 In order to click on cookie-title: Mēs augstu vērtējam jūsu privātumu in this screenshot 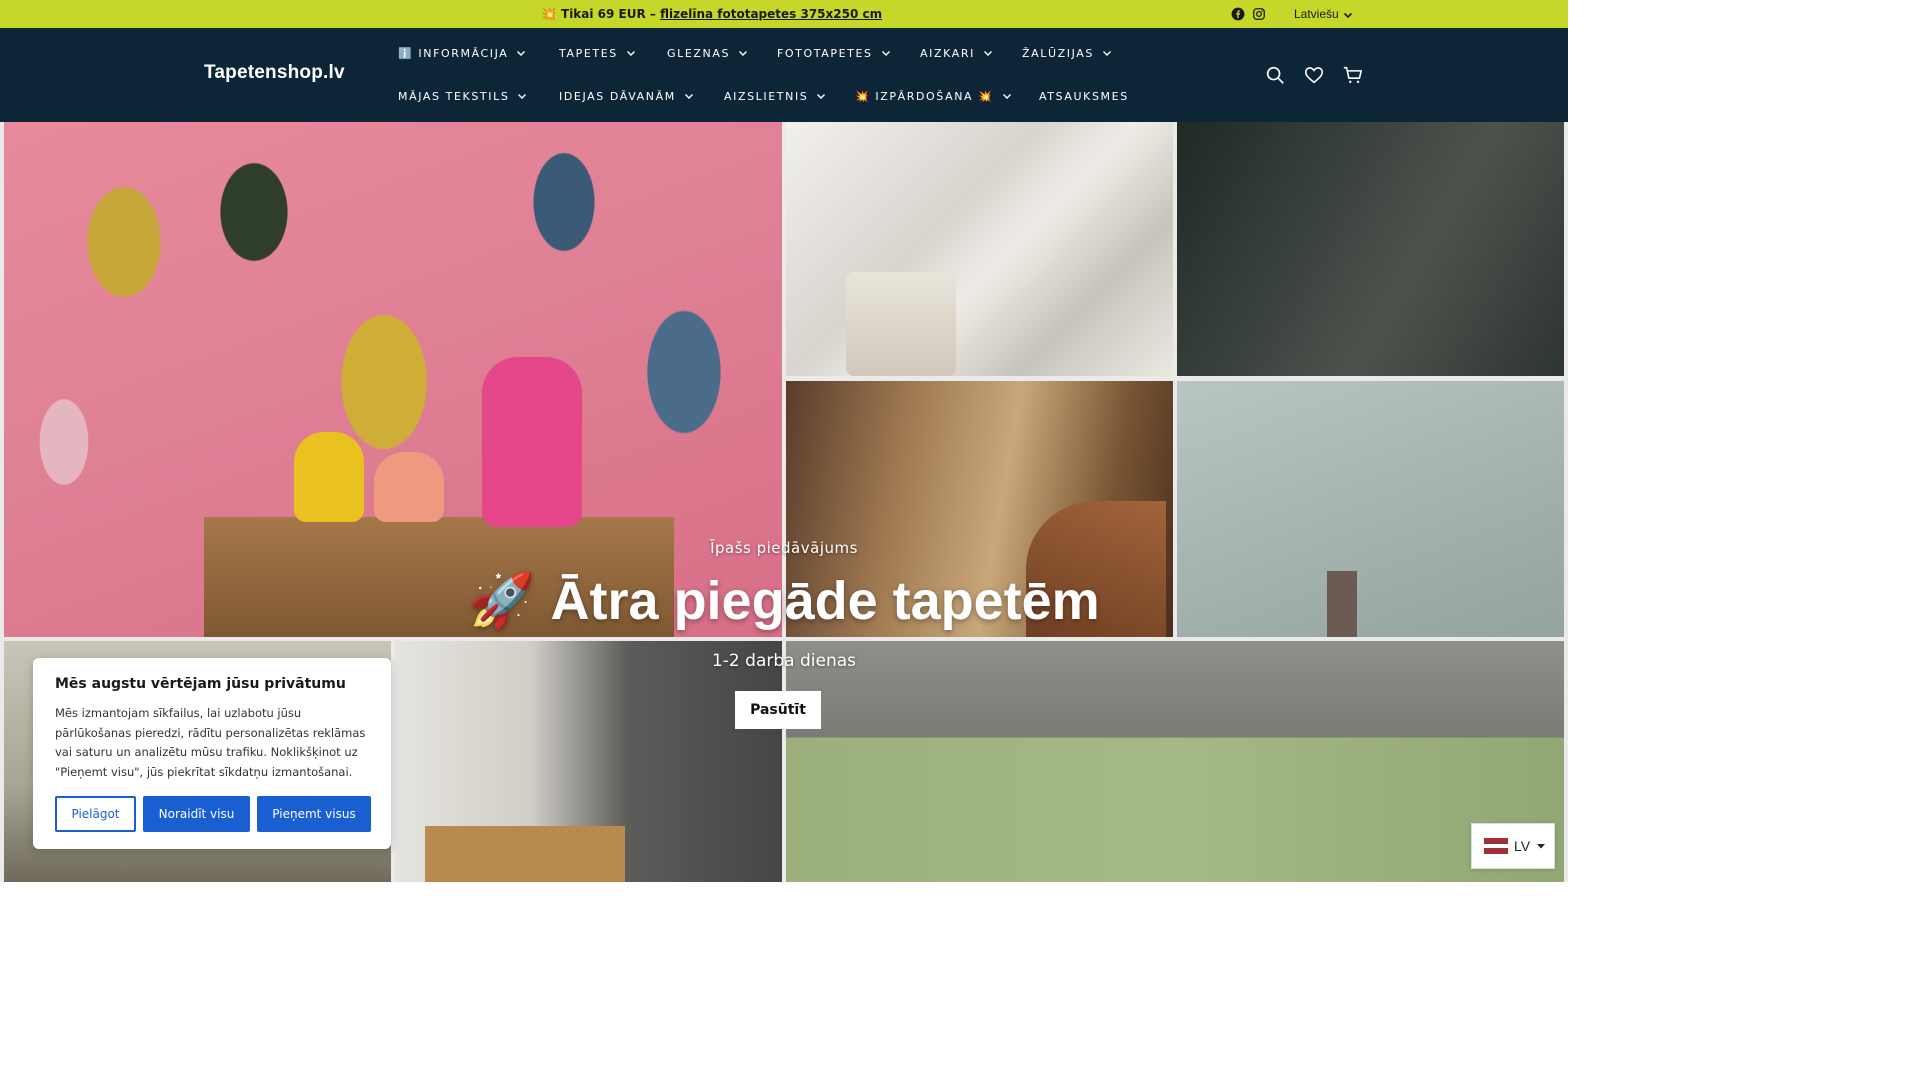, I will do `click(200, 684)`.